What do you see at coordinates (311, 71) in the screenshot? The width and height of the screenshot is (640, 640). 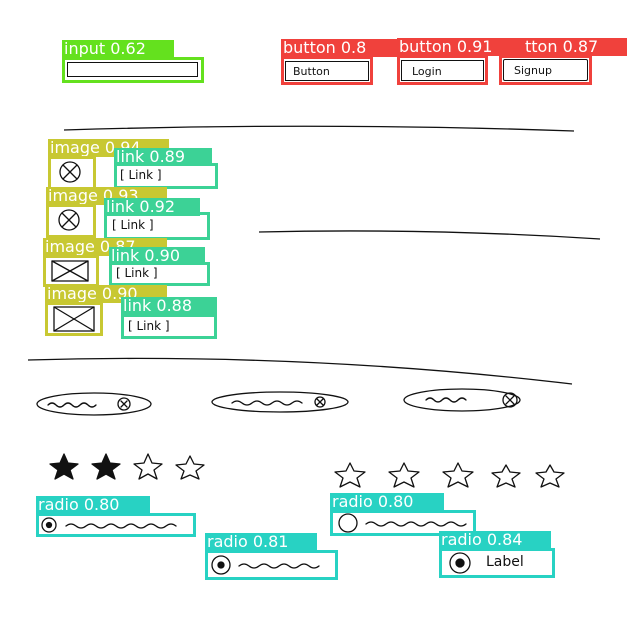 I see `button-button-text: Button` at bounding box center [311, 71].